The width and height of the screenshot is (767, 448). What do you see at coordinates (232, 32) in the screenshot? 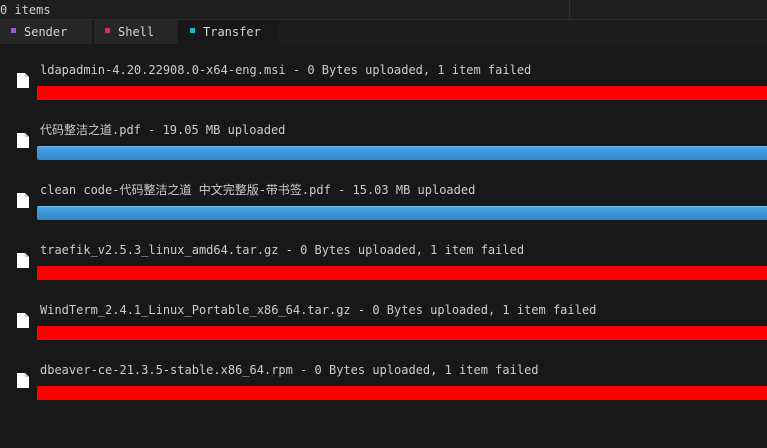
I see `tab-label: Transfer` at bounding box center [232, 32].